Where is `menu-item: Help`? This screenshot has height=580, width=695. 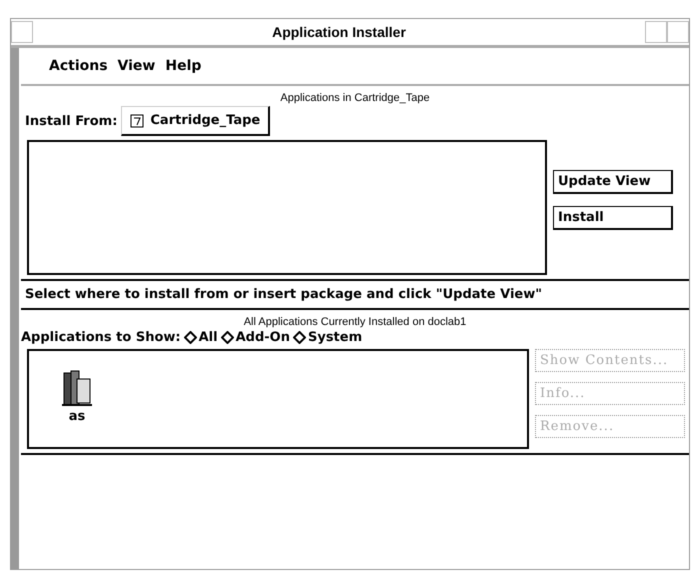
menu-item: Help is located at coordinates (183, 66).